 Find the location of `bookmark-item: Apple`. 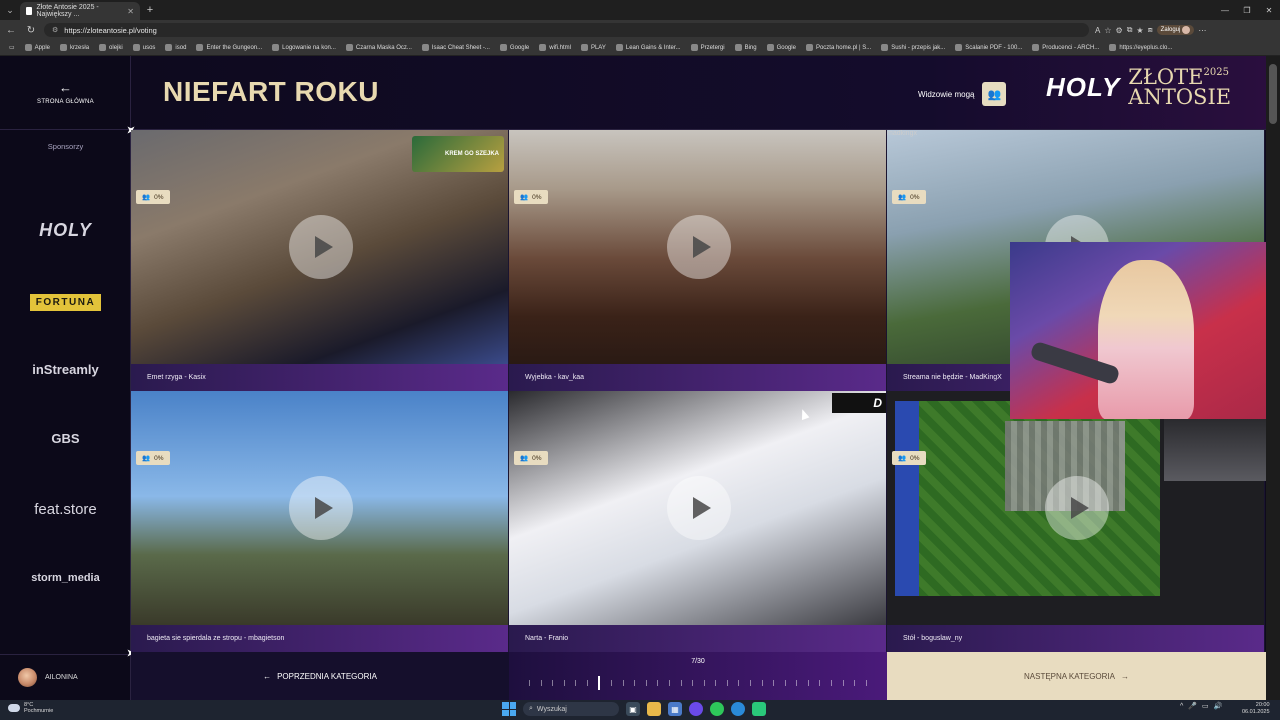

bookmark-item: Apple is located at coordinates (37, 47).